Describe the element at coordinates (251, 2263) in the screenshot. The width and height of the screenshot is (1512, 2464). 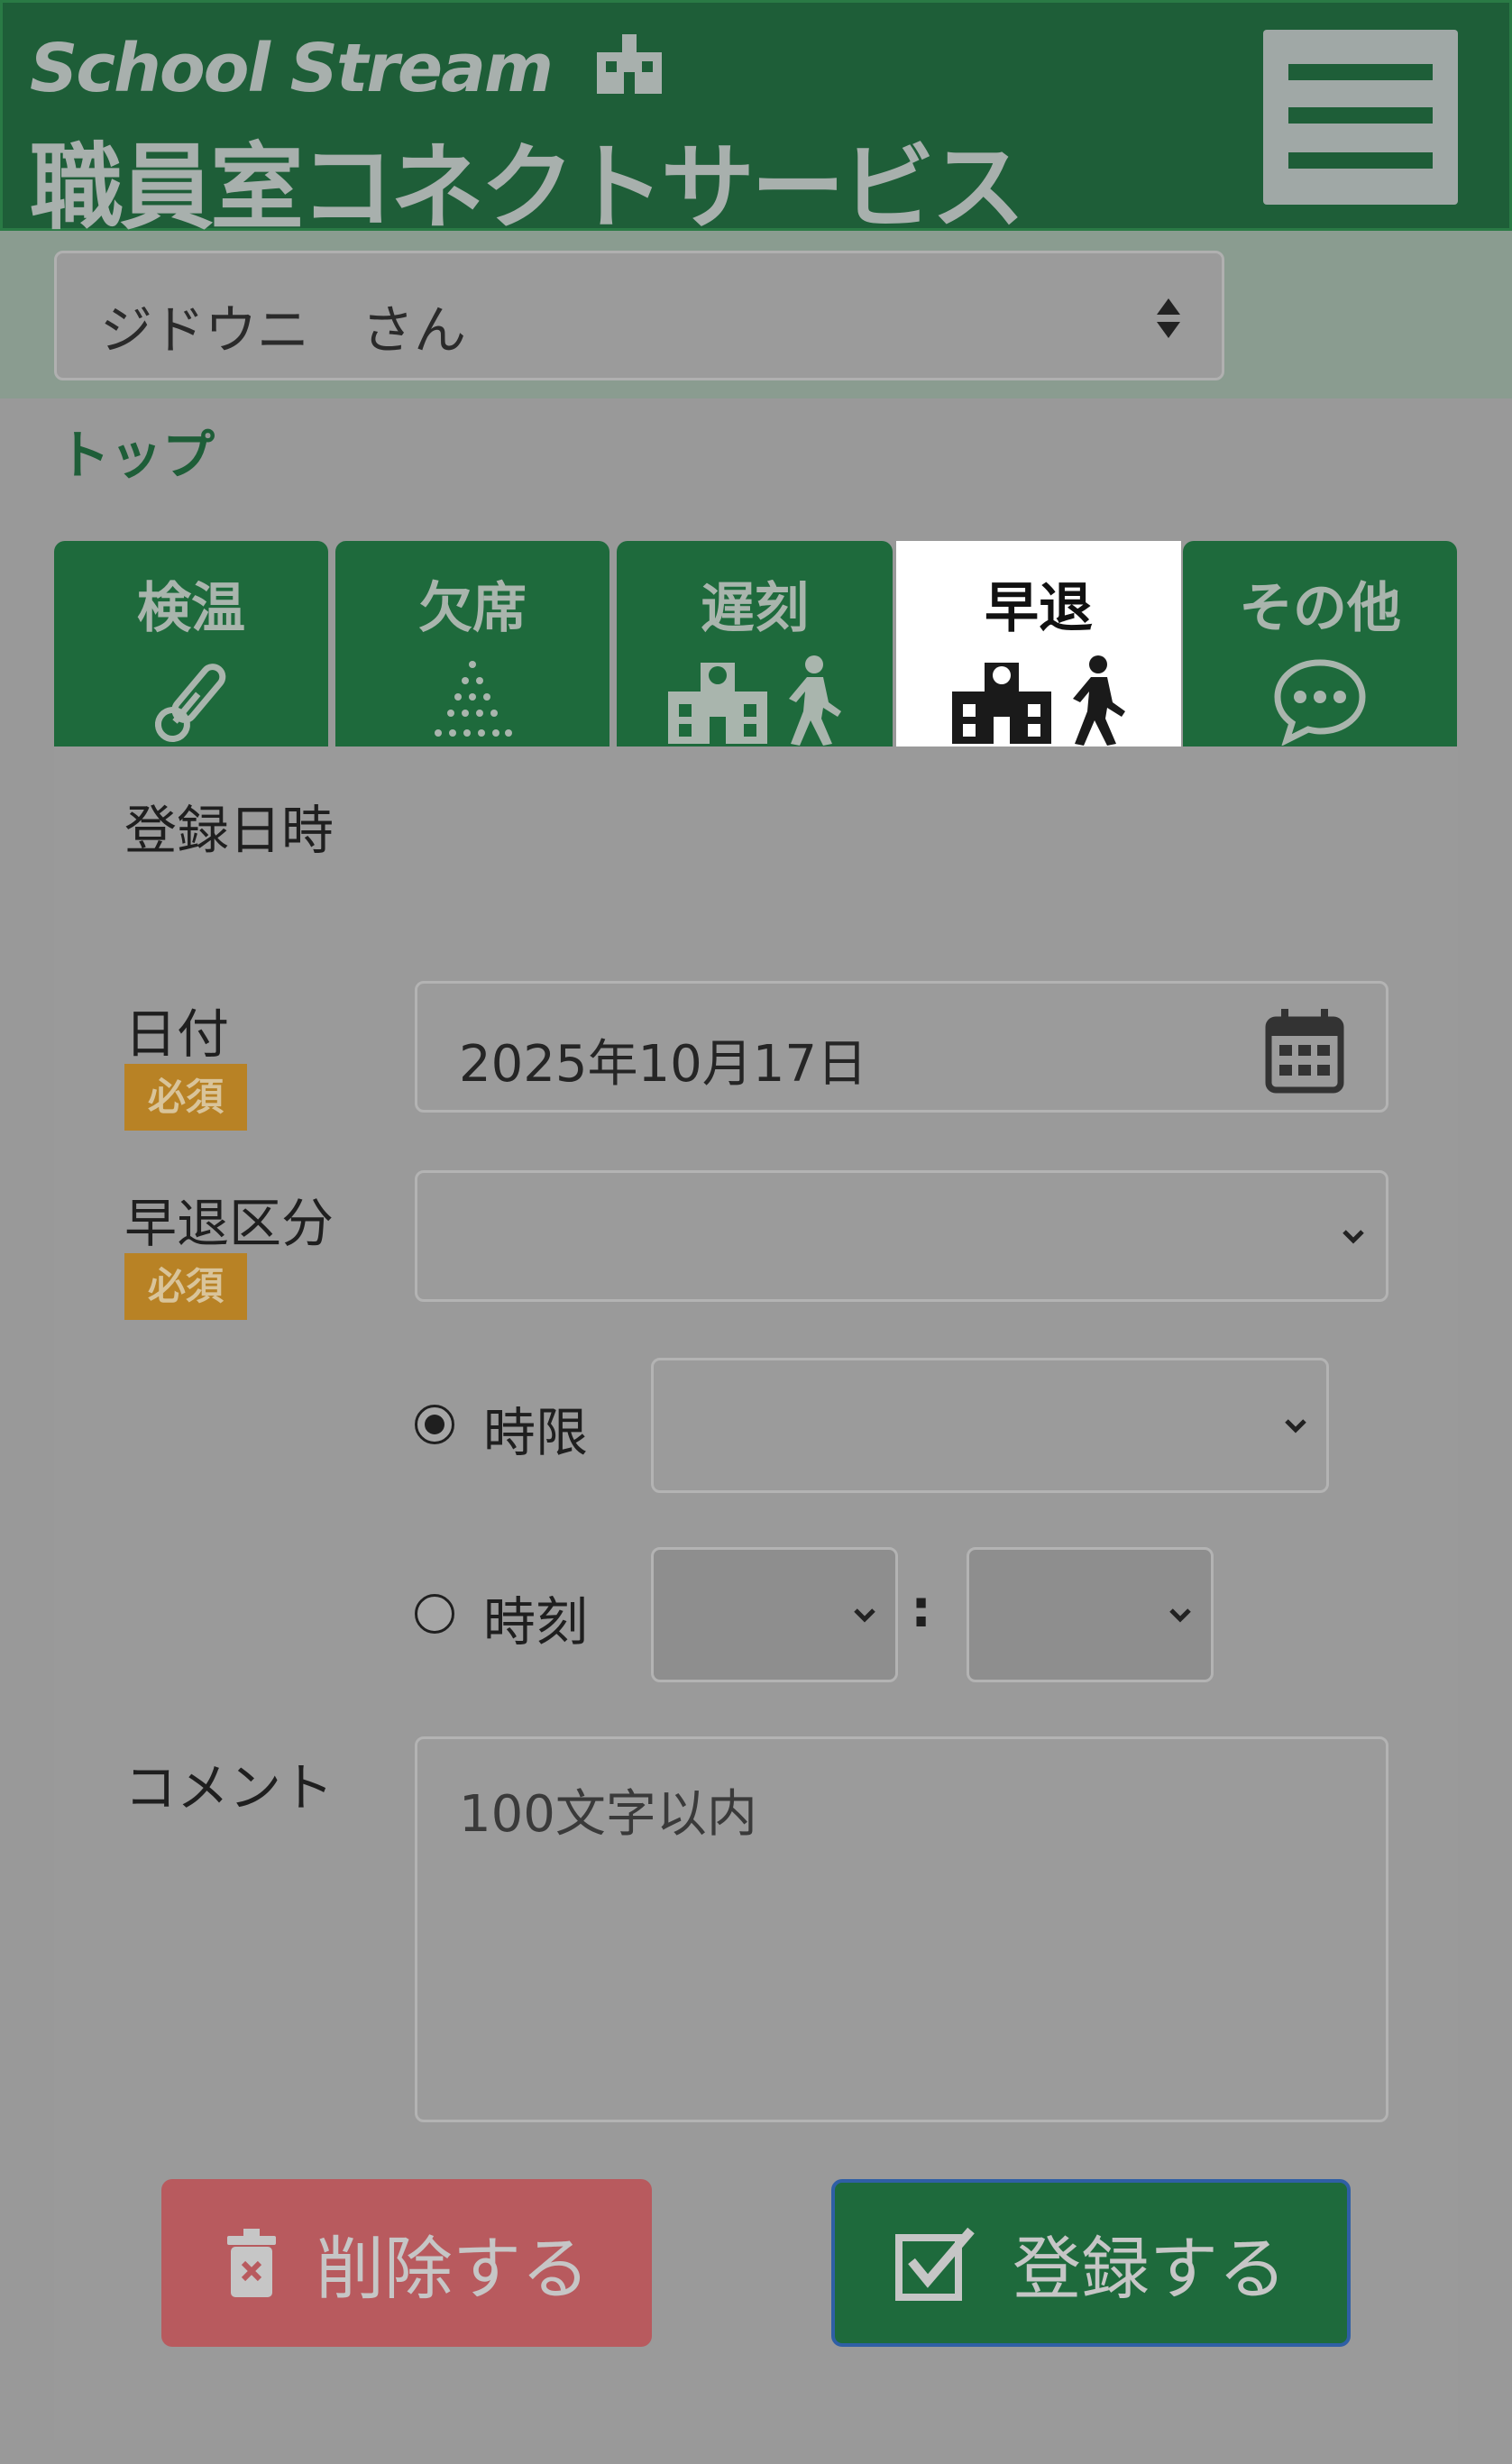
I see `trash-icon` at that location.